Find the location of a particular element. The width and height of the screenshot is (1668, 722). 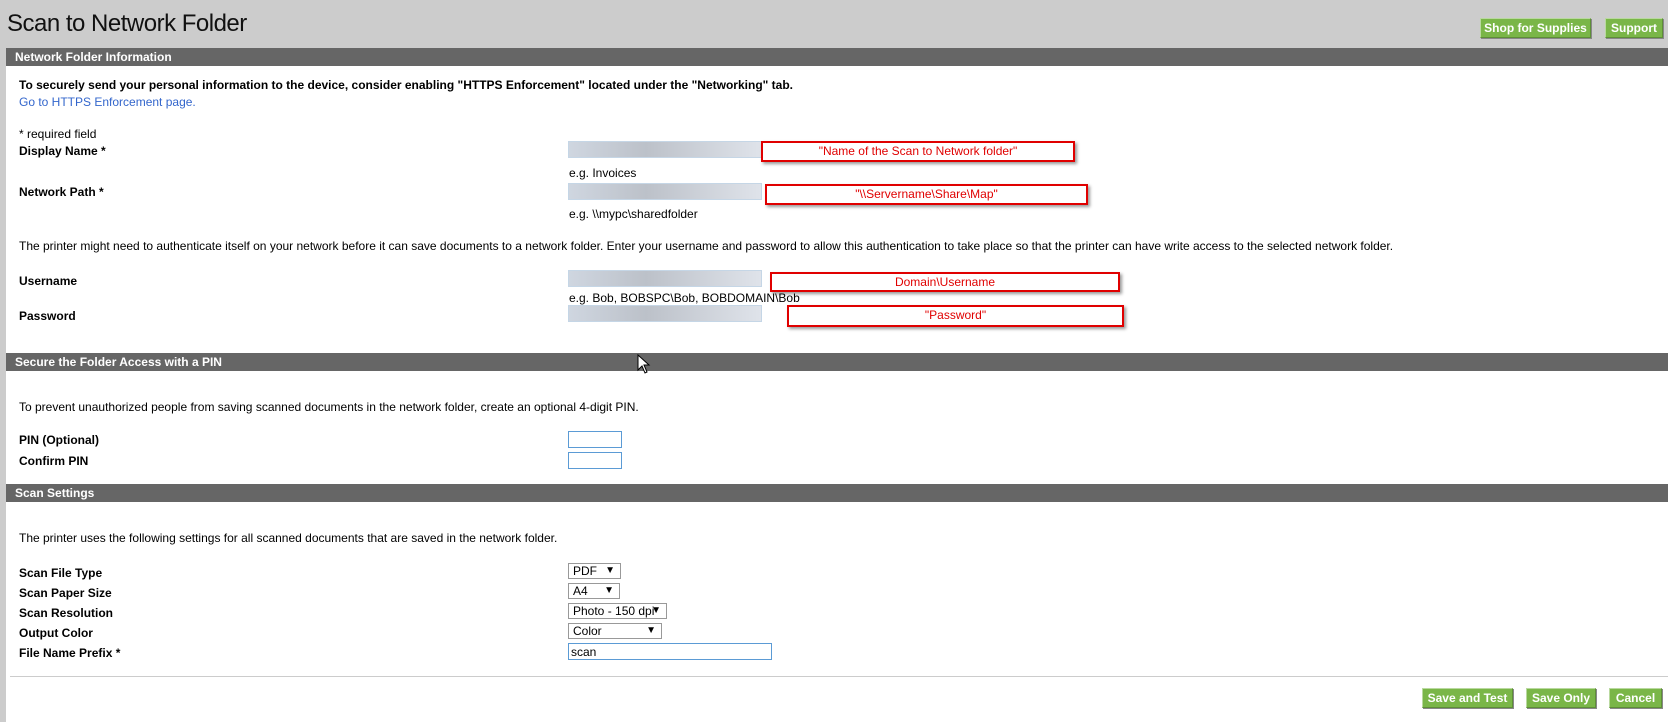

section-header-network-folder: Network Folder Information is located at coordinates (837, 57).